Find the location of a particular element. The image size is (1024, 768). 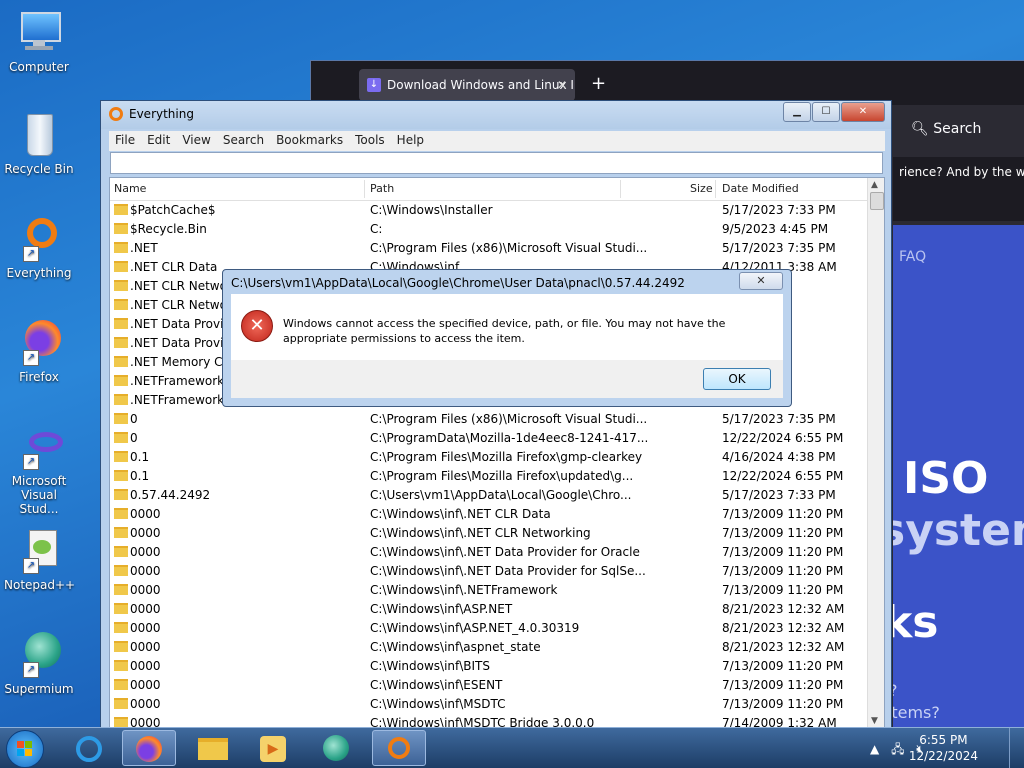

page-faq-link: FAQ is located at coordinates (912, 257).